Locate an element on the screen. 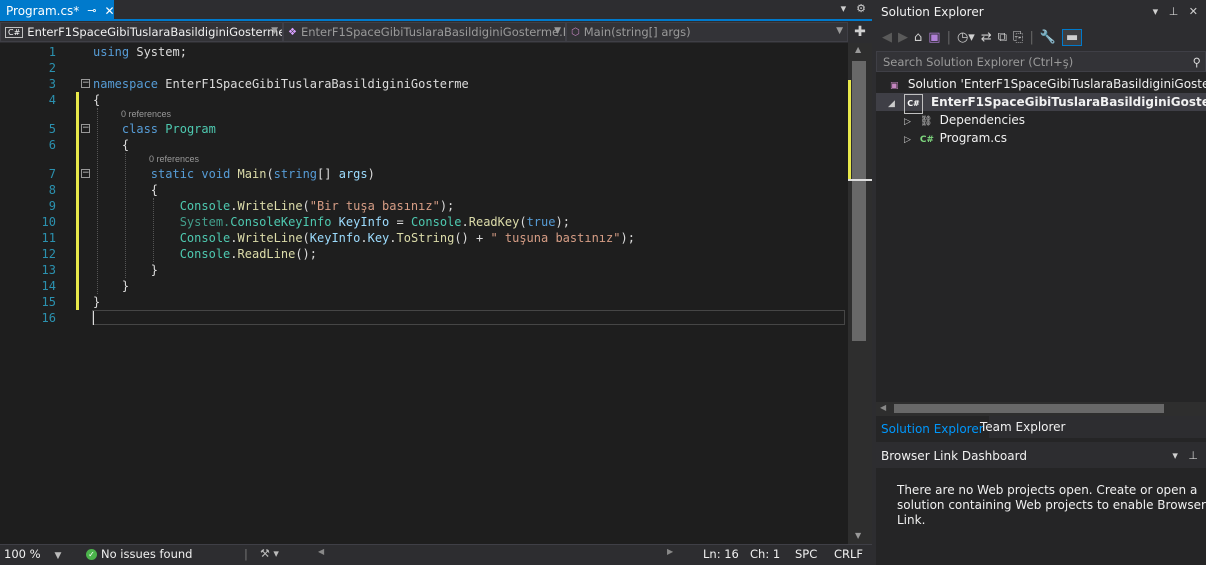  line-number: 1 is located at coordinates (52, 52).